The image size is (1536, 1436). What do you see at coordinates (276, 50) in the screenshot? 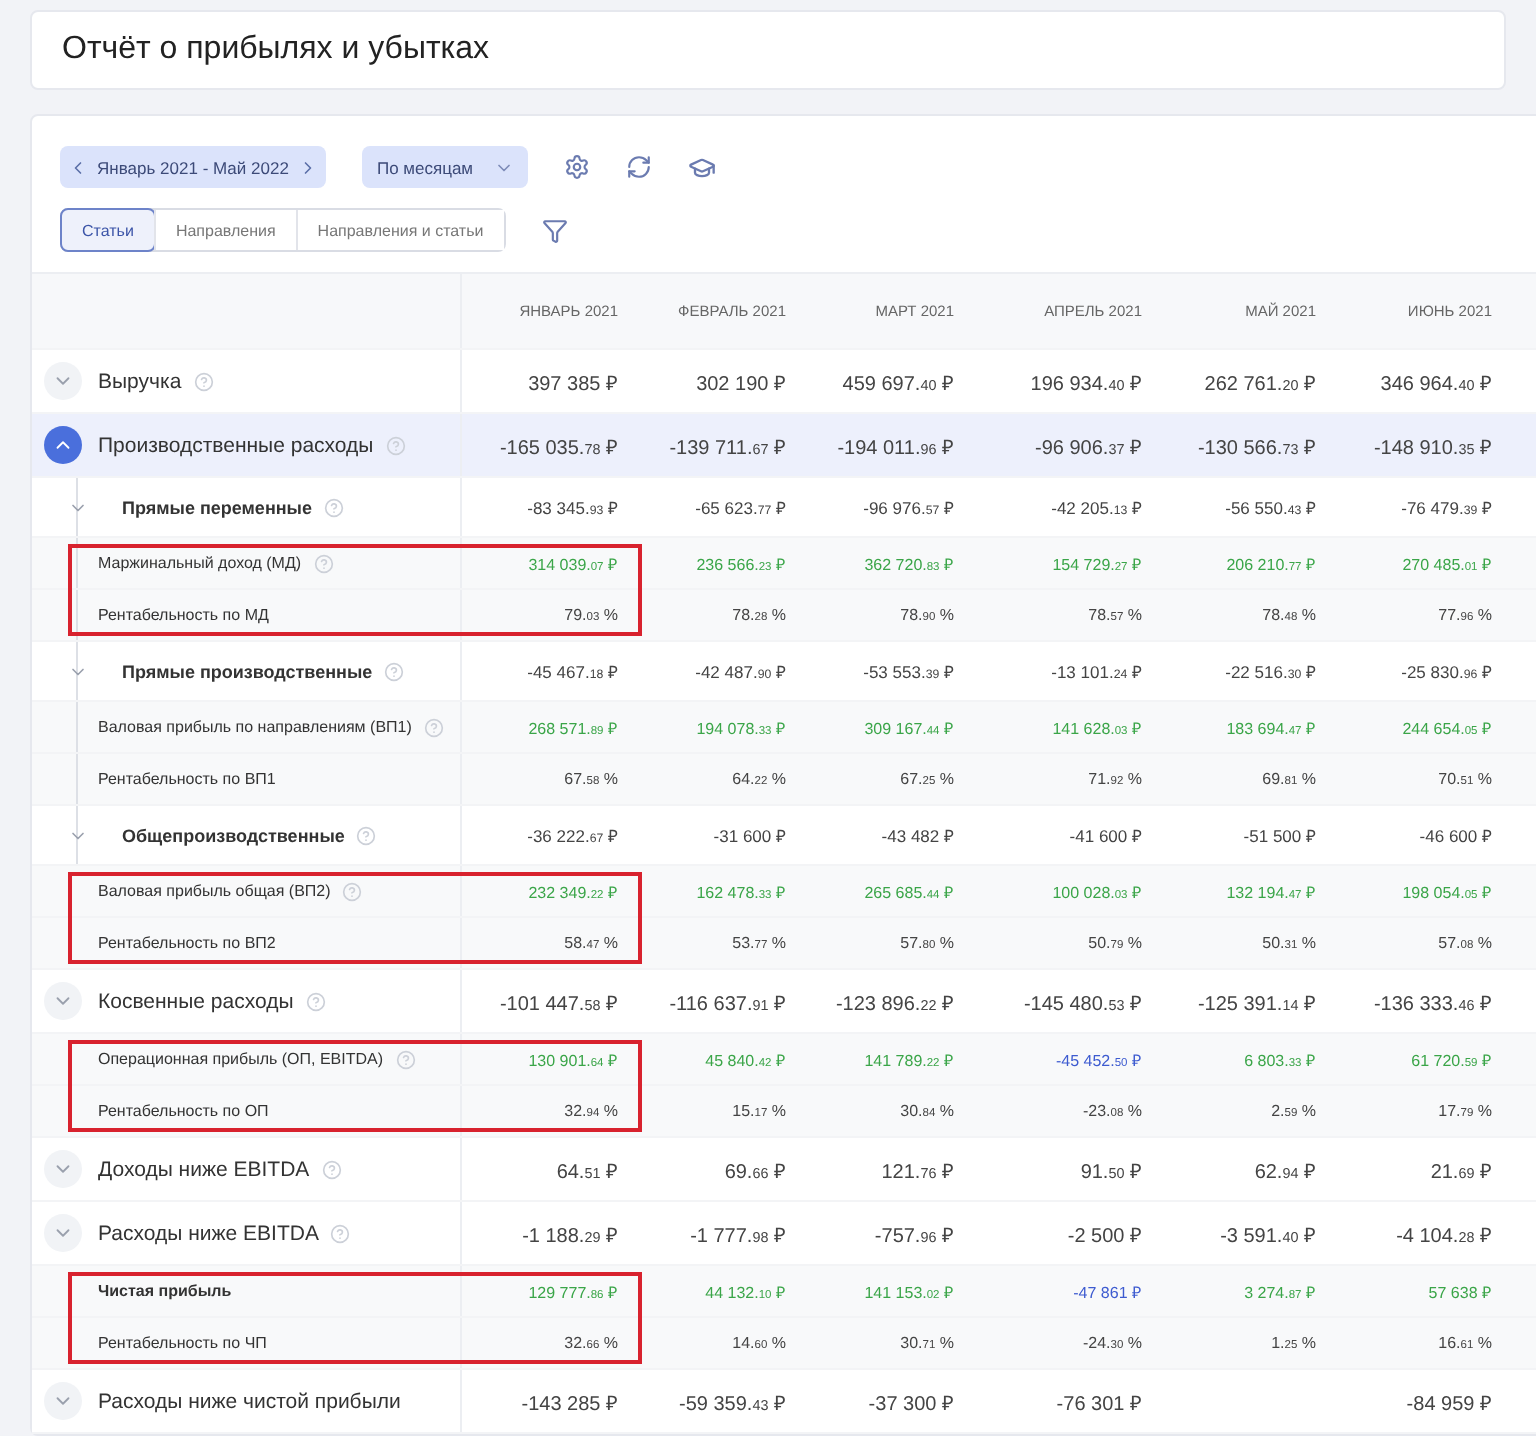
I see `page-title: Отчёт о прибылях и убытках` at bounding box center [276, 50].